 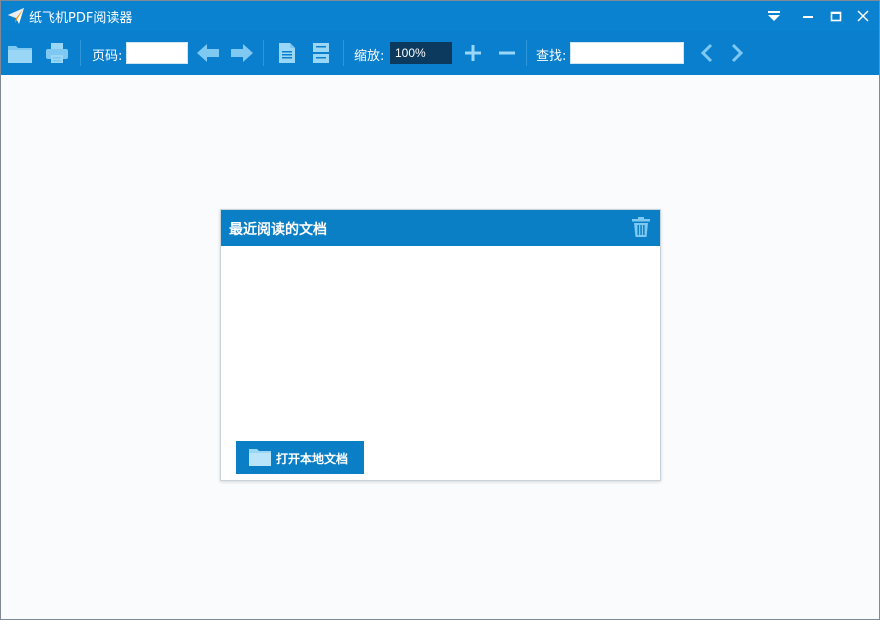 I want to click on page-number-input, so click(x=157, y=53).